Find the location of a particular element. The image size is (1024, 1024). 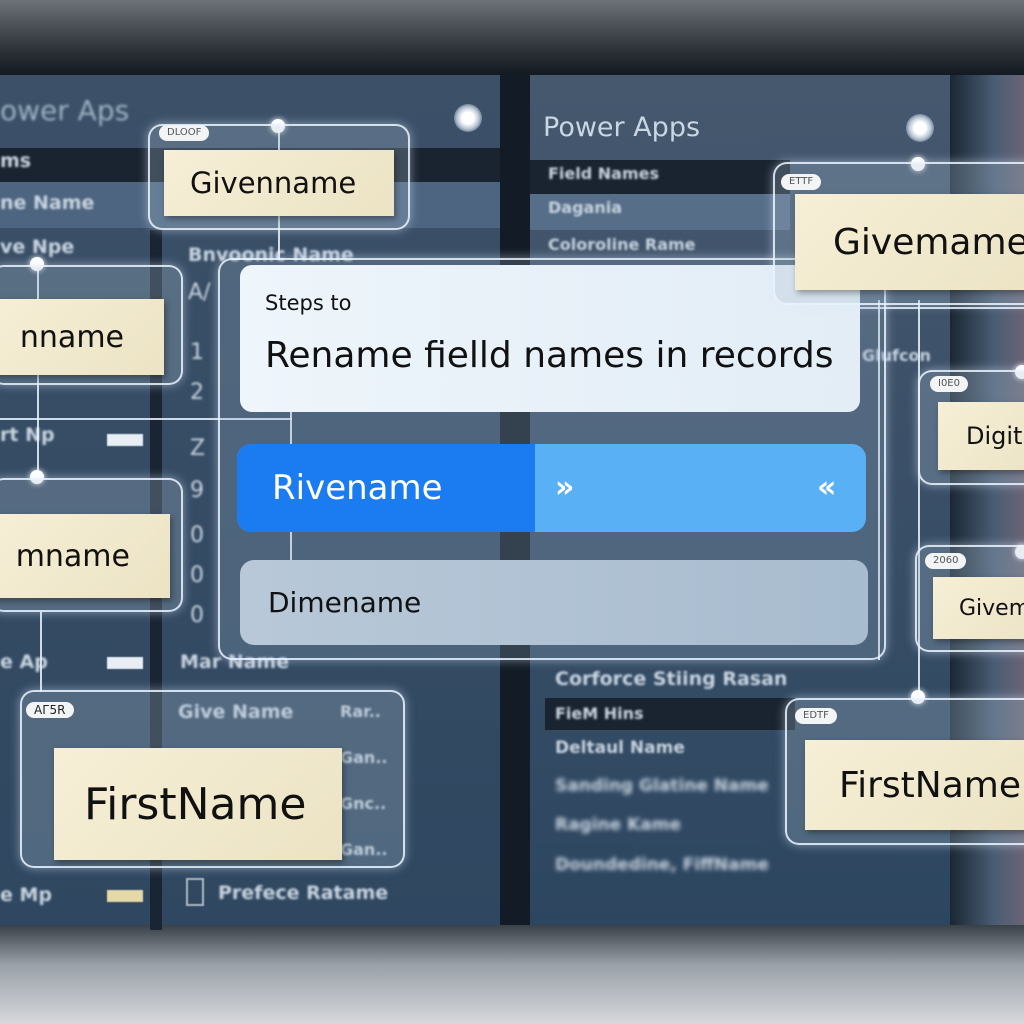

left-row: e Mp is located at coordinates (26, 895).